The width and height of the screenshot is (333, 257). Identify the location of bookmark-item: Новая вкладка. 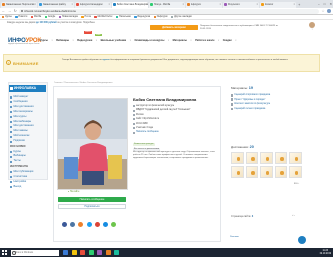
(68, 17).